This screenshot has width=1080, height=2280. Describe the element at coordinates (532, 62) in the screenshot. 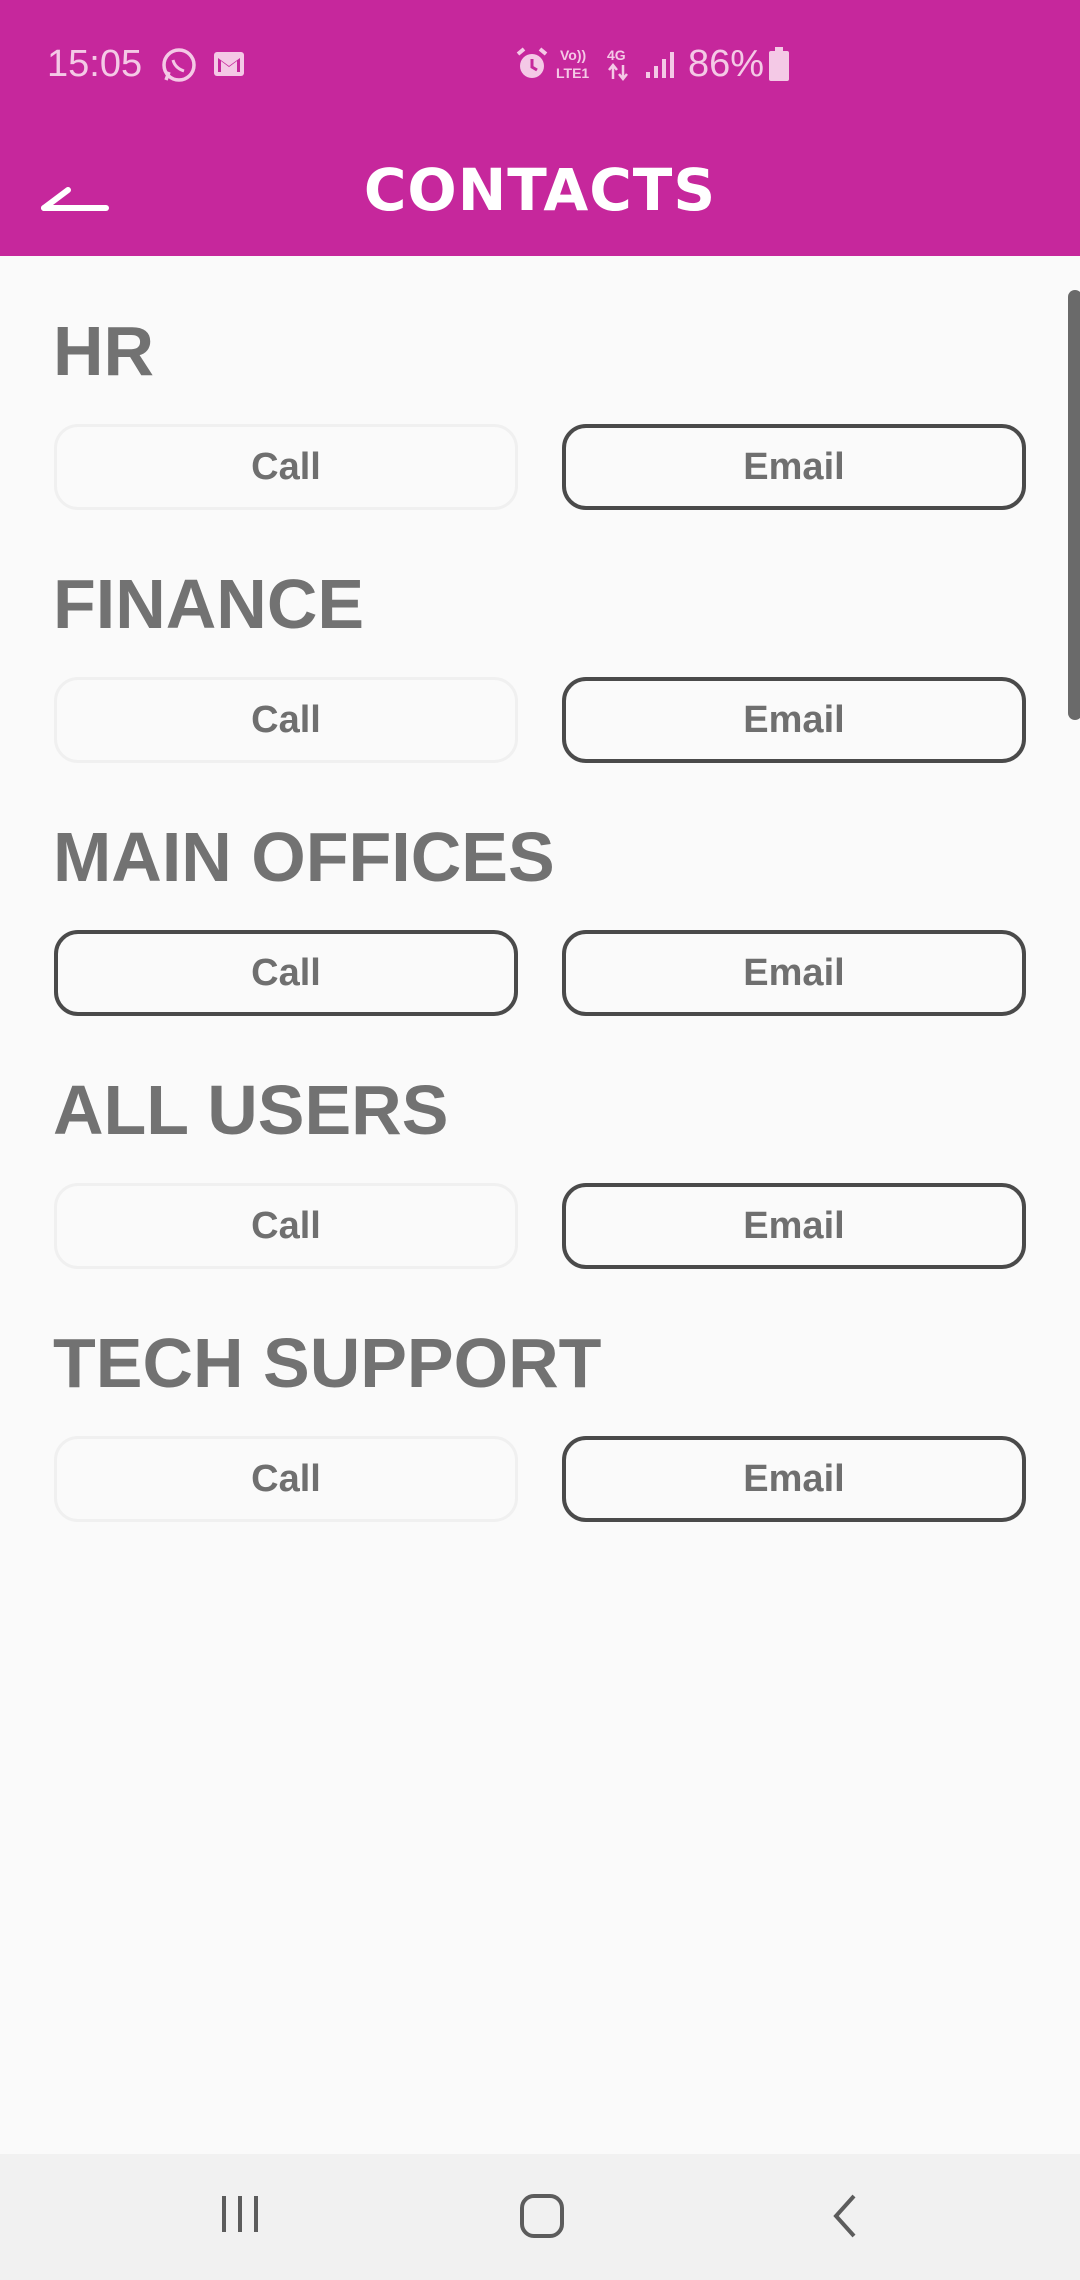

I see `alarm-icon` at that location.